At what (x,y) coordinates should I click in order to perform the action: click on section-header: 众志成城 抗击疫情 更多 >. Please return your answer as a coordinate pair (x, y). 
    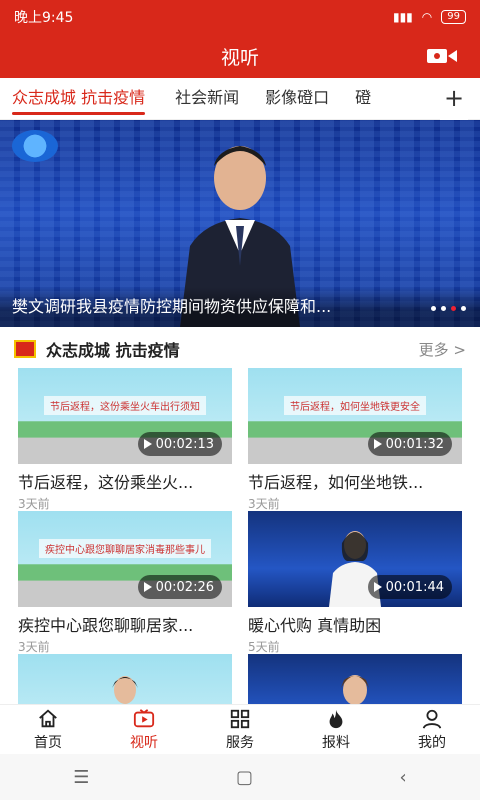
    Looking at the image, I should click on (240, 349).